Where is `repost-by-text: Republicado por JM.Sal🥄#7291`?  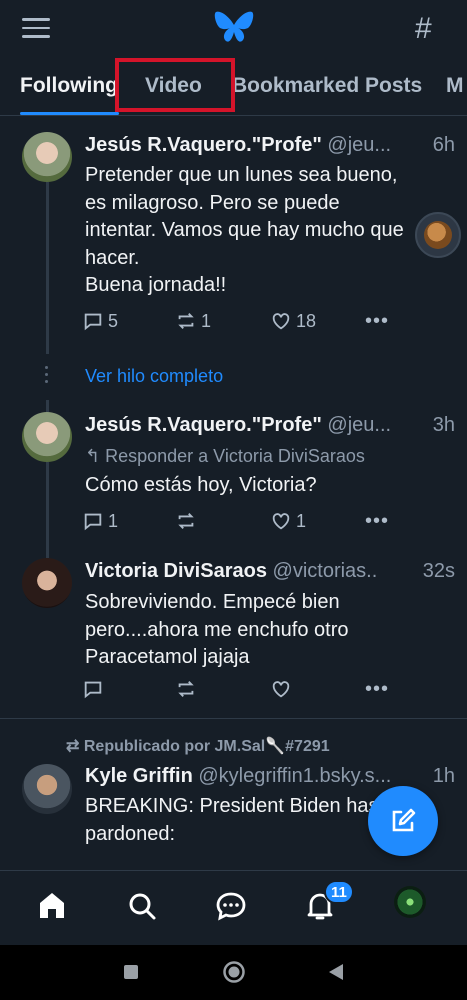 repost-by-text: Republicado por JM.Sal🥄#7291 is located at coordinates (206, 746).